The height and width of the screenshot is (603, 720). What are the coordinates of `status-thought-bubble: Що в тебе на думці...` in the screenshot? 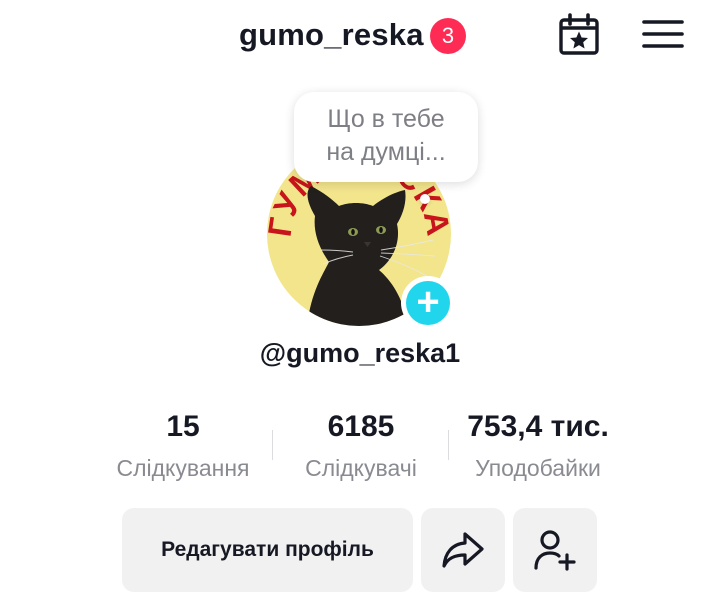 It's located at (386, 137).